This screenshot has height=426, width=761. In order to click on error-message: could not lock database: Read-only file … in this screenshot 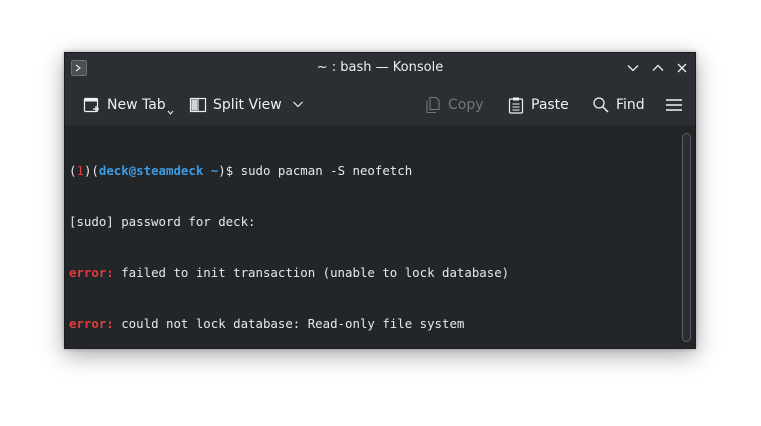, I will do `click(289, 323)`.